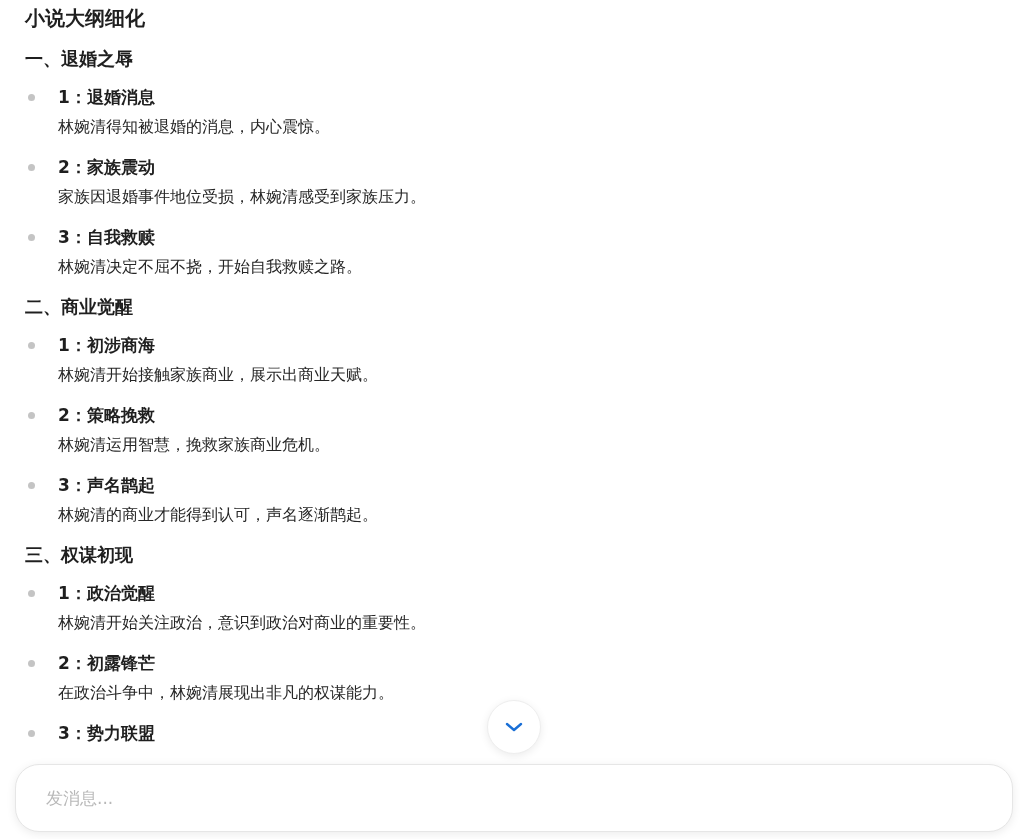  Describe the element at coordinates (106, 733) in the screenshot. I see `item-title: 3：势力联盟` at that location.